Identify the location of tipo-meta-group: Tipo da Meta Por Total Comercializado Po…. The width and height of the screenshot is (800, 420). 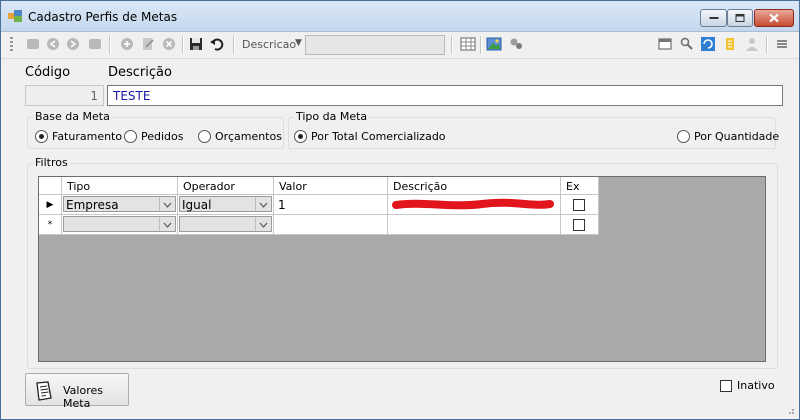
(533, 129).